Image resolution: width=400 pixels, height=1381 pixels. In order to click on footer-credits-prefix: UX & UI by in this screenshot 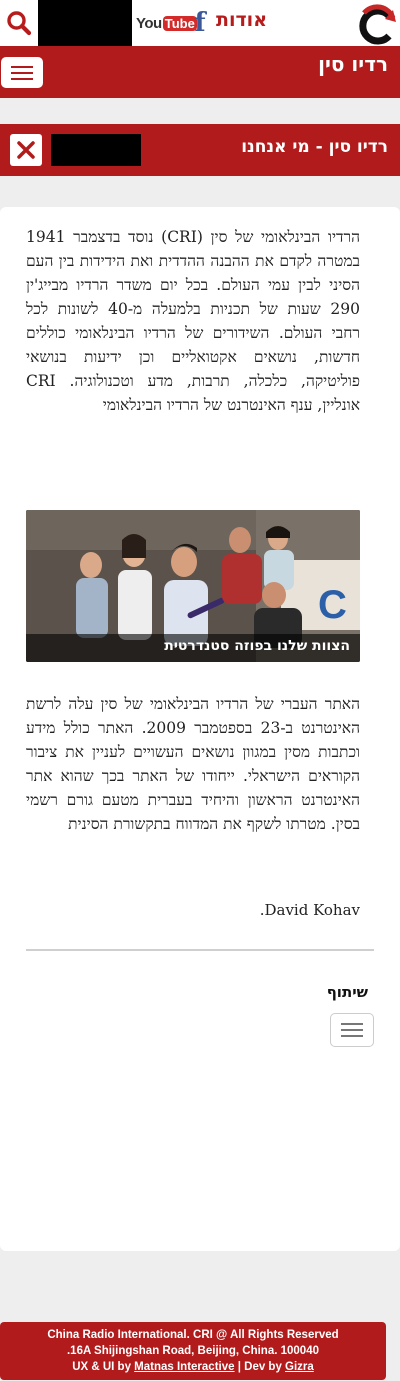, I will do `click(103, 1367)`.